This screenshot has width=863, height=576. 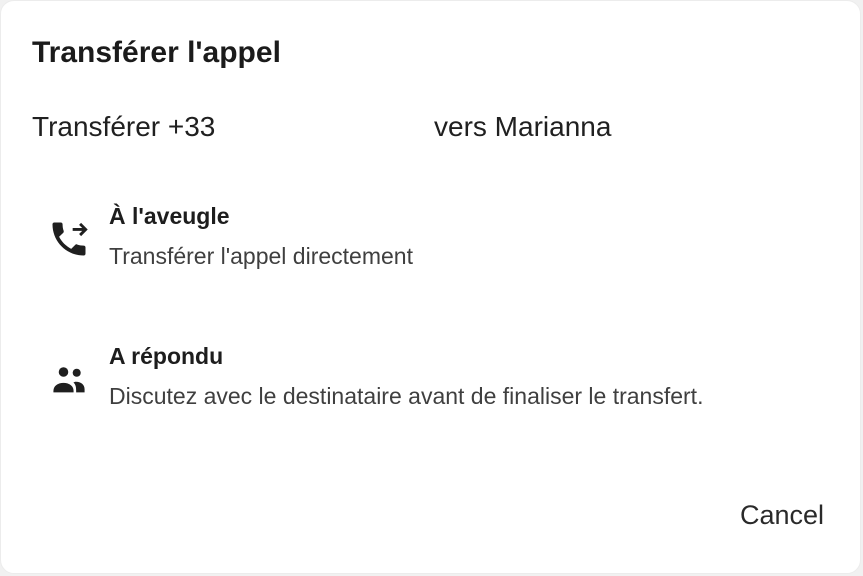 I want to click on blind-transfer-title: À l'aveugle, so click(x=169, y=216).